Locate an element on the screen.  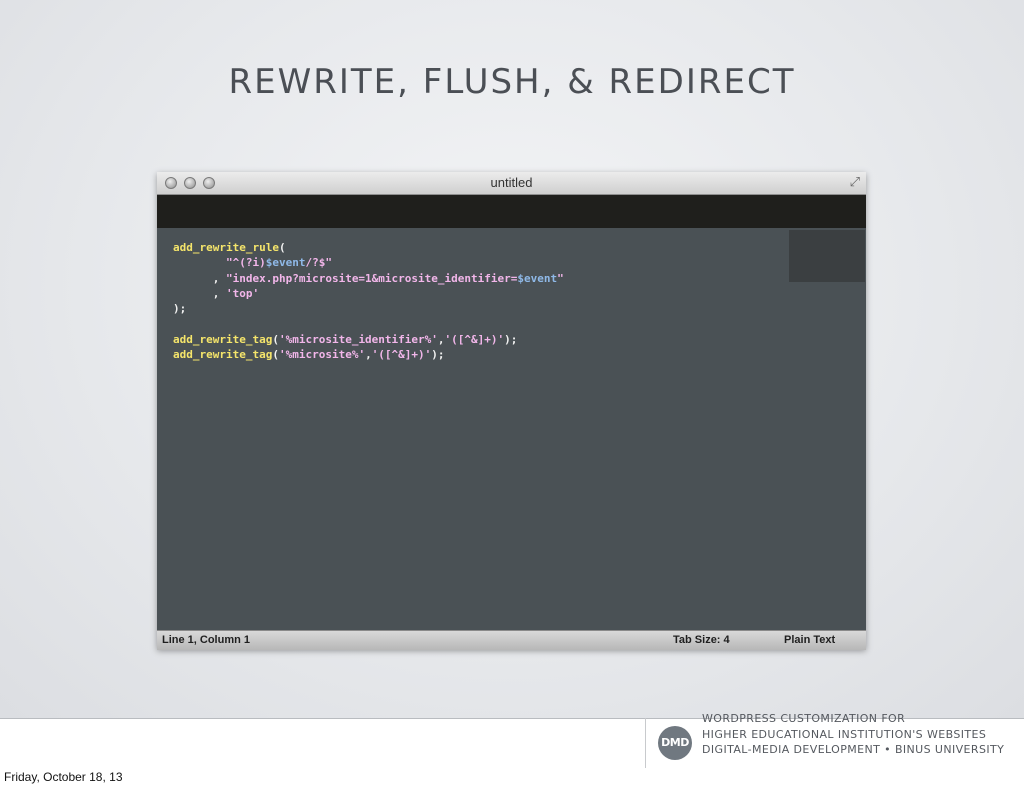
code-string: '%microsite%' is located at coordinates (322, 355).